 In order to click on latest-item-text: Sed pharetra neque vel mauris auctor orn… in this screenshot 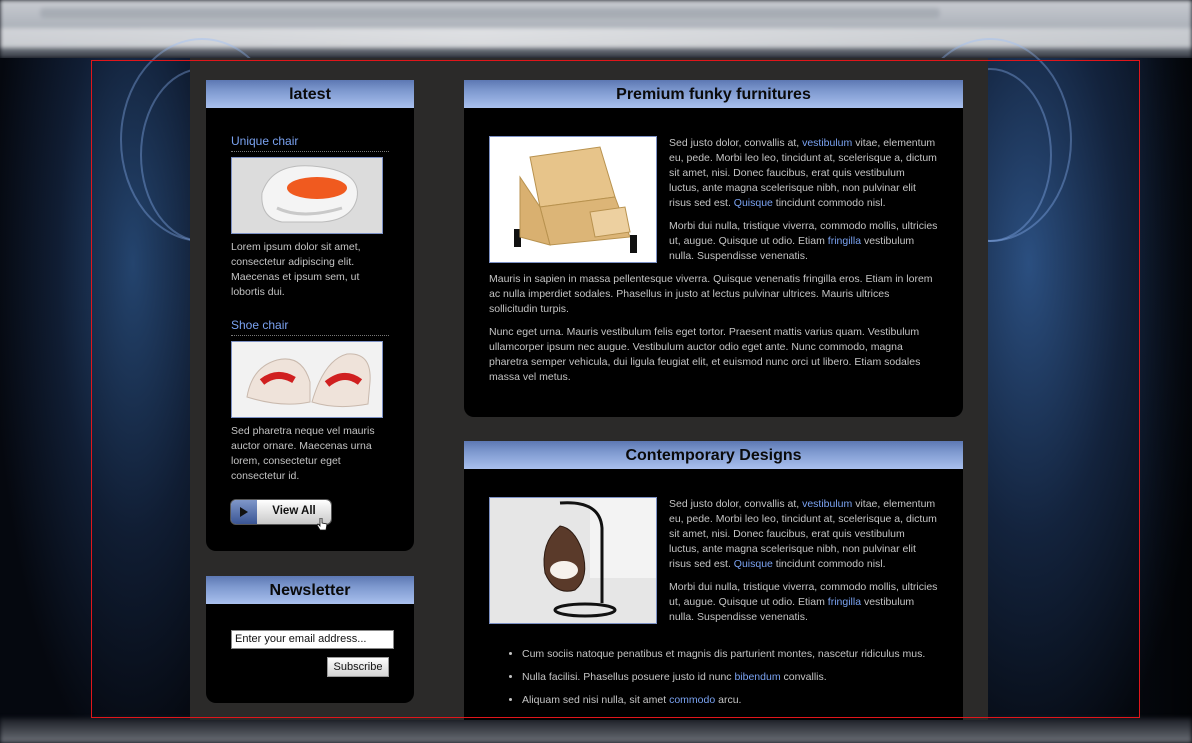, I will do `click(303, 453)`.